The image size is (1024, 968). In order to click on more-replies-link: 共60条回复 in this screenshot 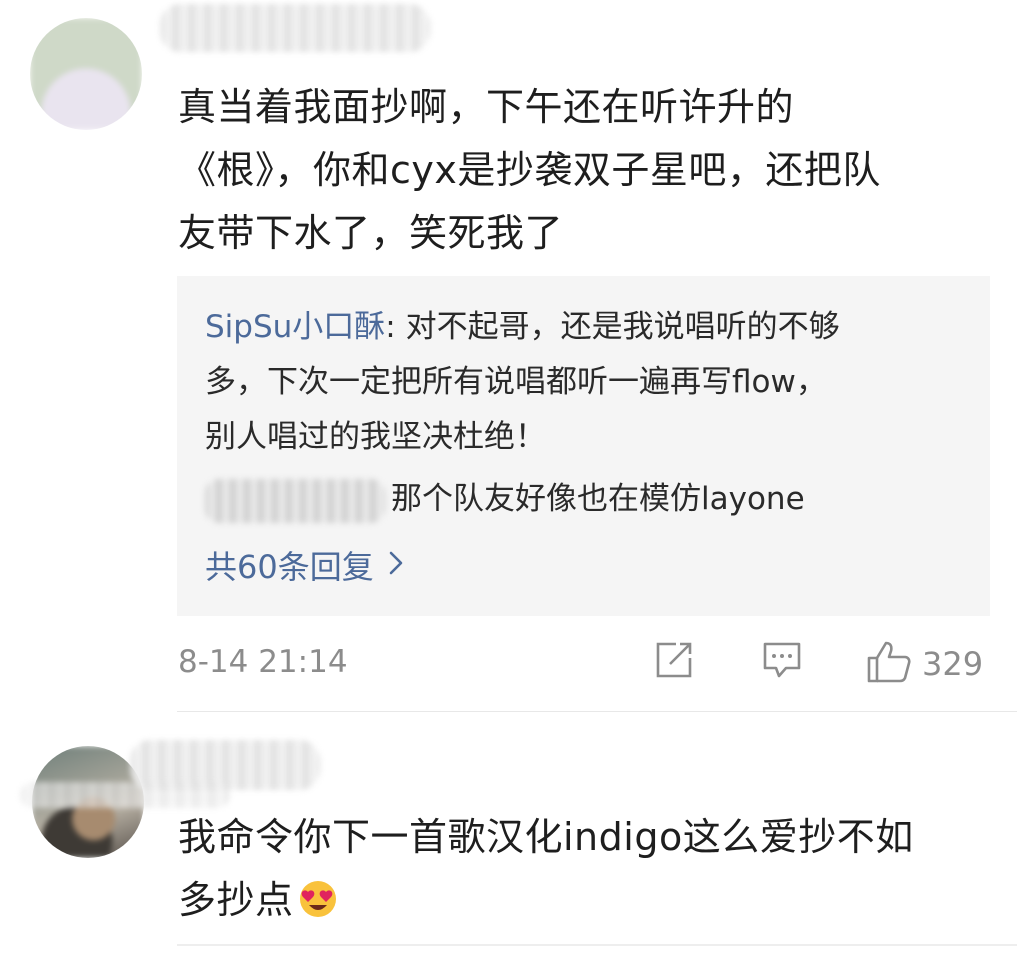, I will do `click(304, 565)`.